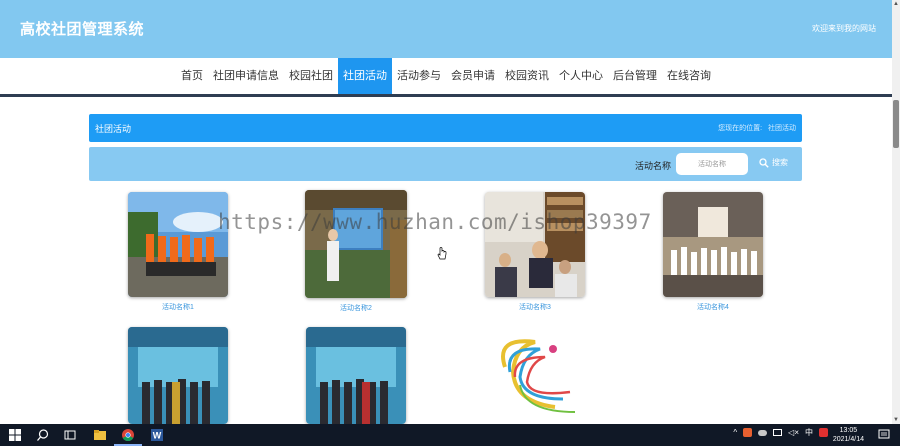  Describe the element at coordinates (884, 435) in the screenshot. I see `notification-icon` at that location.